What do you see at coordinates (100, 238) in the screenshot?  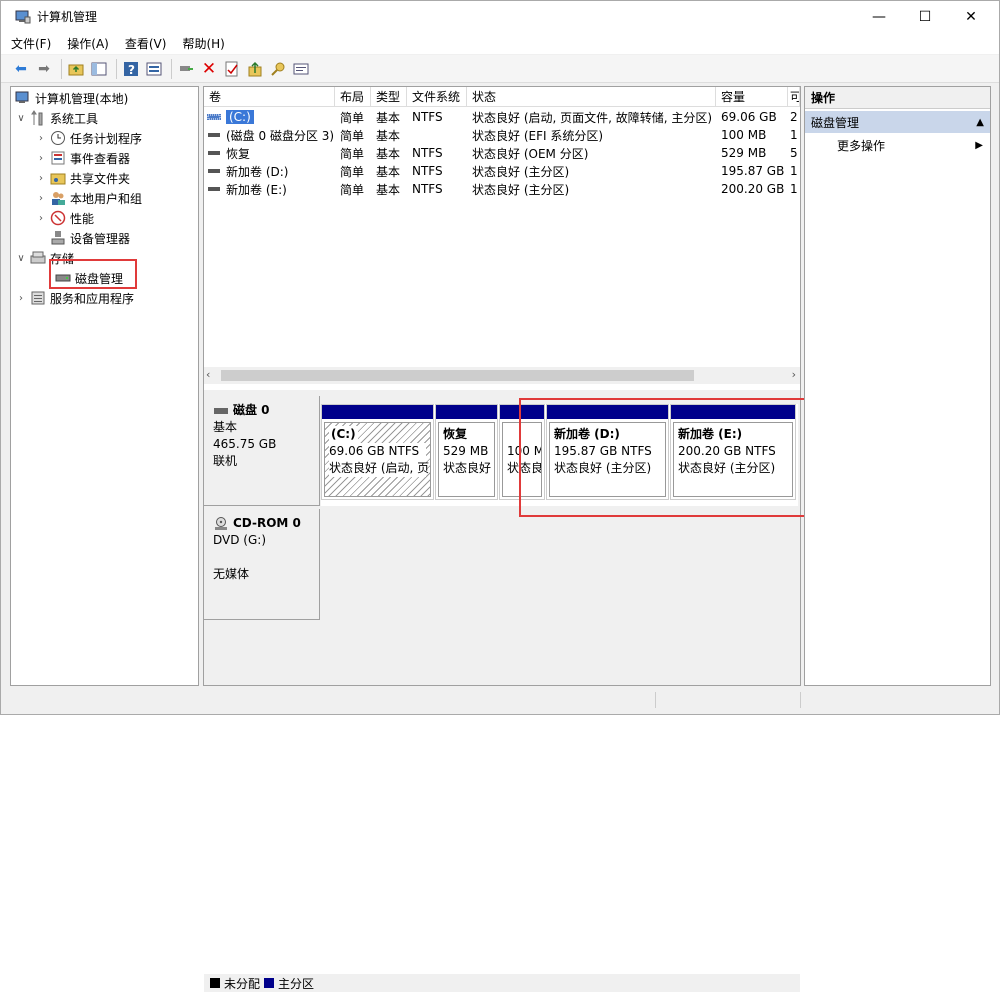 I see `tree-label-device-manager: 设备管理器` at bounding box center [100, 238].